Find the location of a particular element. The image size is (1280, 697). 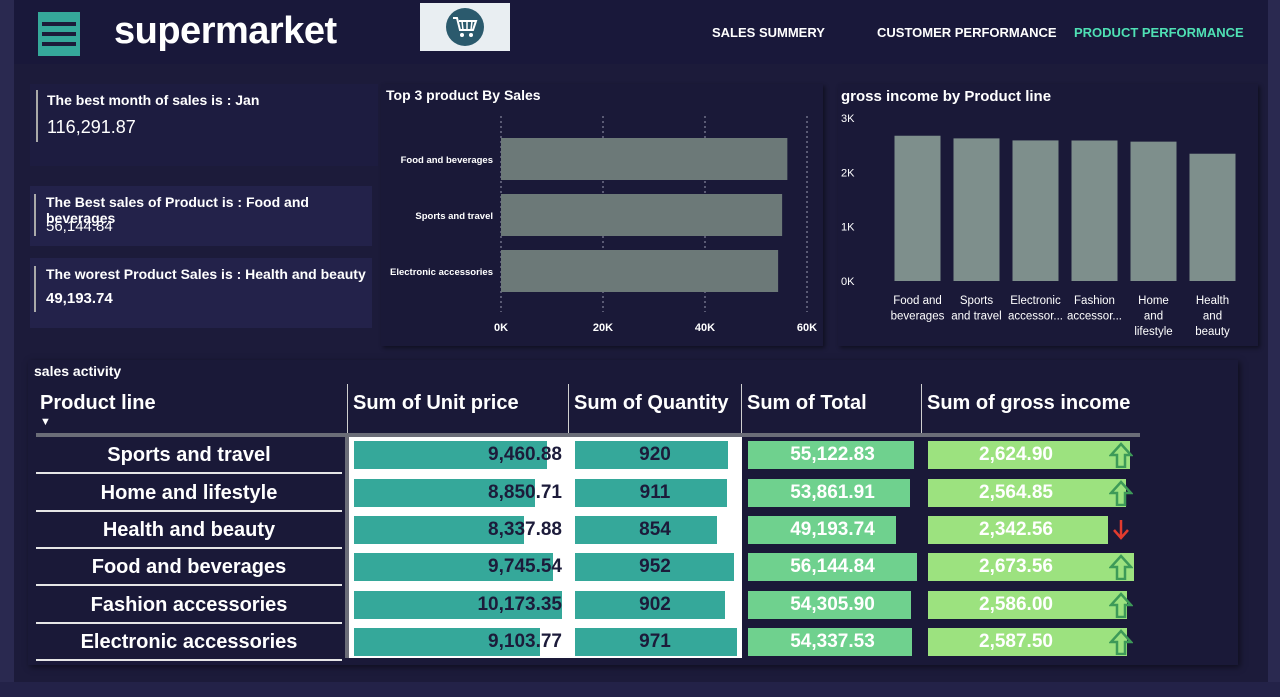

table-row-product: Sports and travel is located at coordinates (189, 455).